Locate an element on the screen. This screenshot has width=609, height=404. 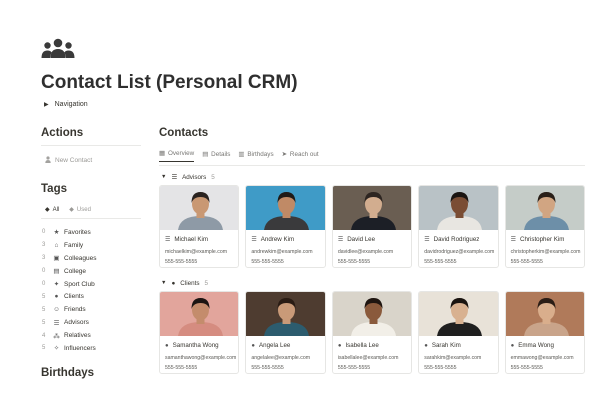
sparkle-icon: ✧ is located at coordinates (56, 349).